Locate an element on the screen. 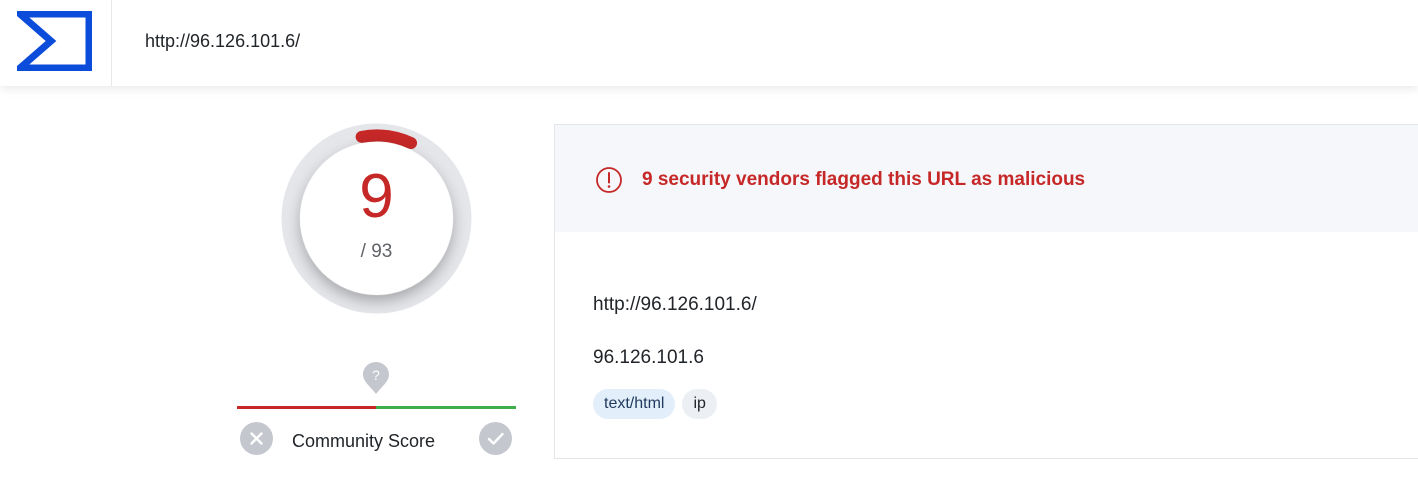 This screenshot has width=1418, height=497. score-circle: 9 / 93 is located at coordinates (376, 218).